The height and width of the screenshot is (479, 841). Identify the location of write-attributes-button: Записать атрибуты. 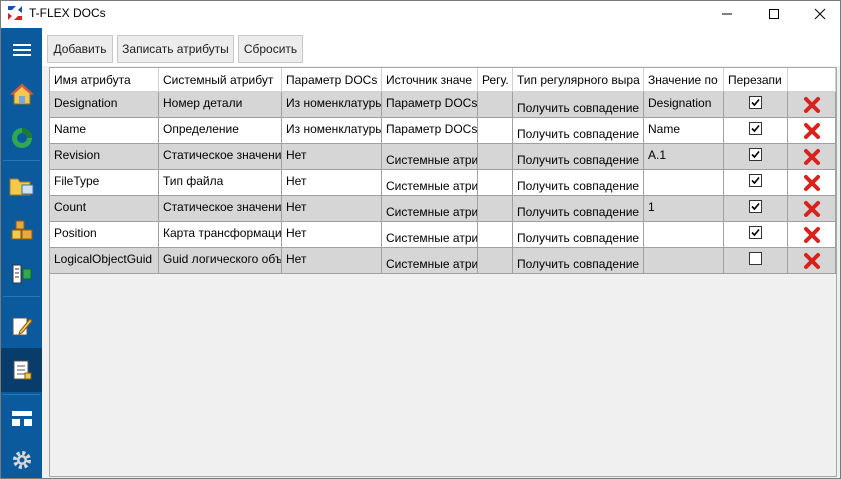
(175, 49).